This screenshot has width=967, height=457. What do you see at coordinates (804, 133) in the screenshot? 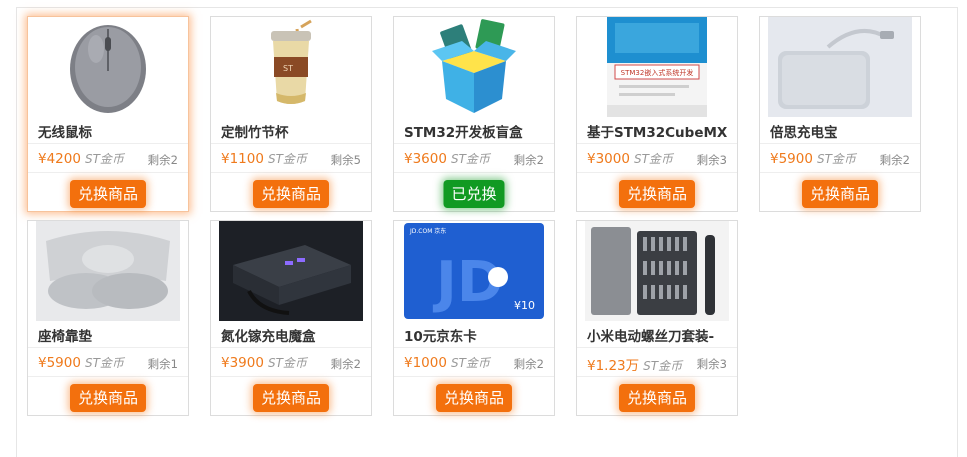
I see `product-name: 倍思充电宝` at bounding box center [804, 133].